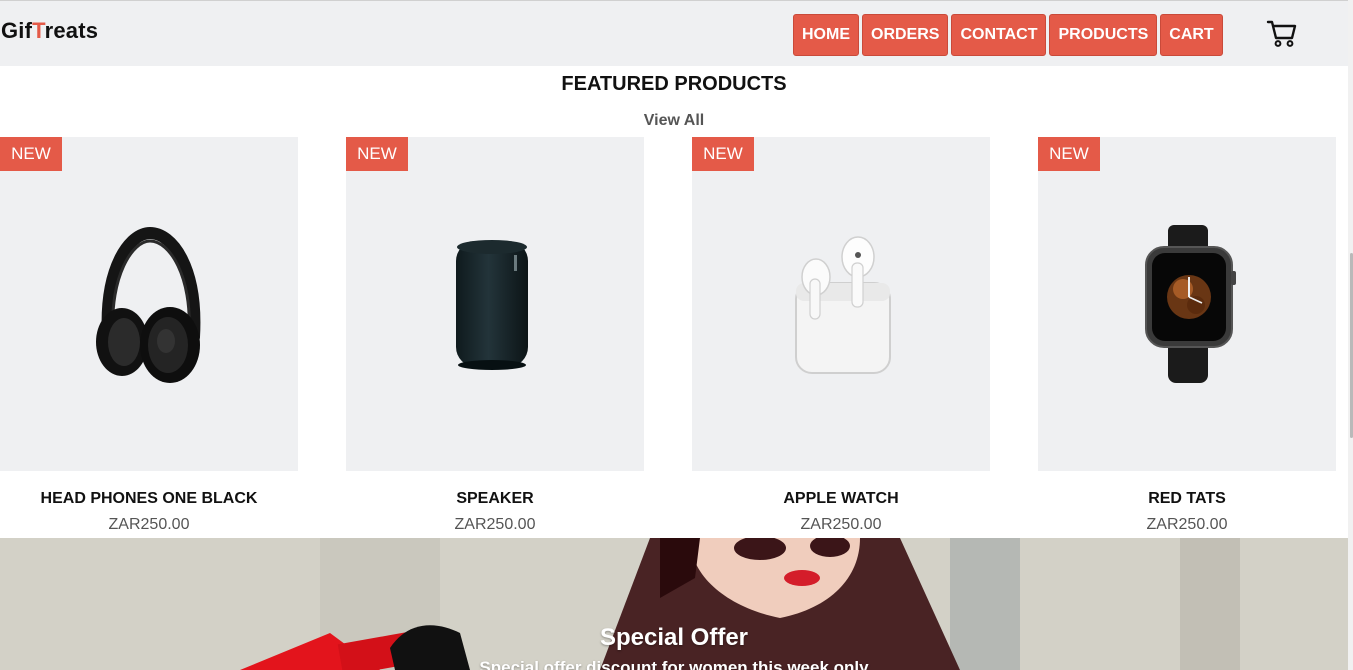 The height and width of the screenshot is (670, 1353). I want to click on product-card: NEW APPLE WATCH ZAR250.00, so click(841, 335).